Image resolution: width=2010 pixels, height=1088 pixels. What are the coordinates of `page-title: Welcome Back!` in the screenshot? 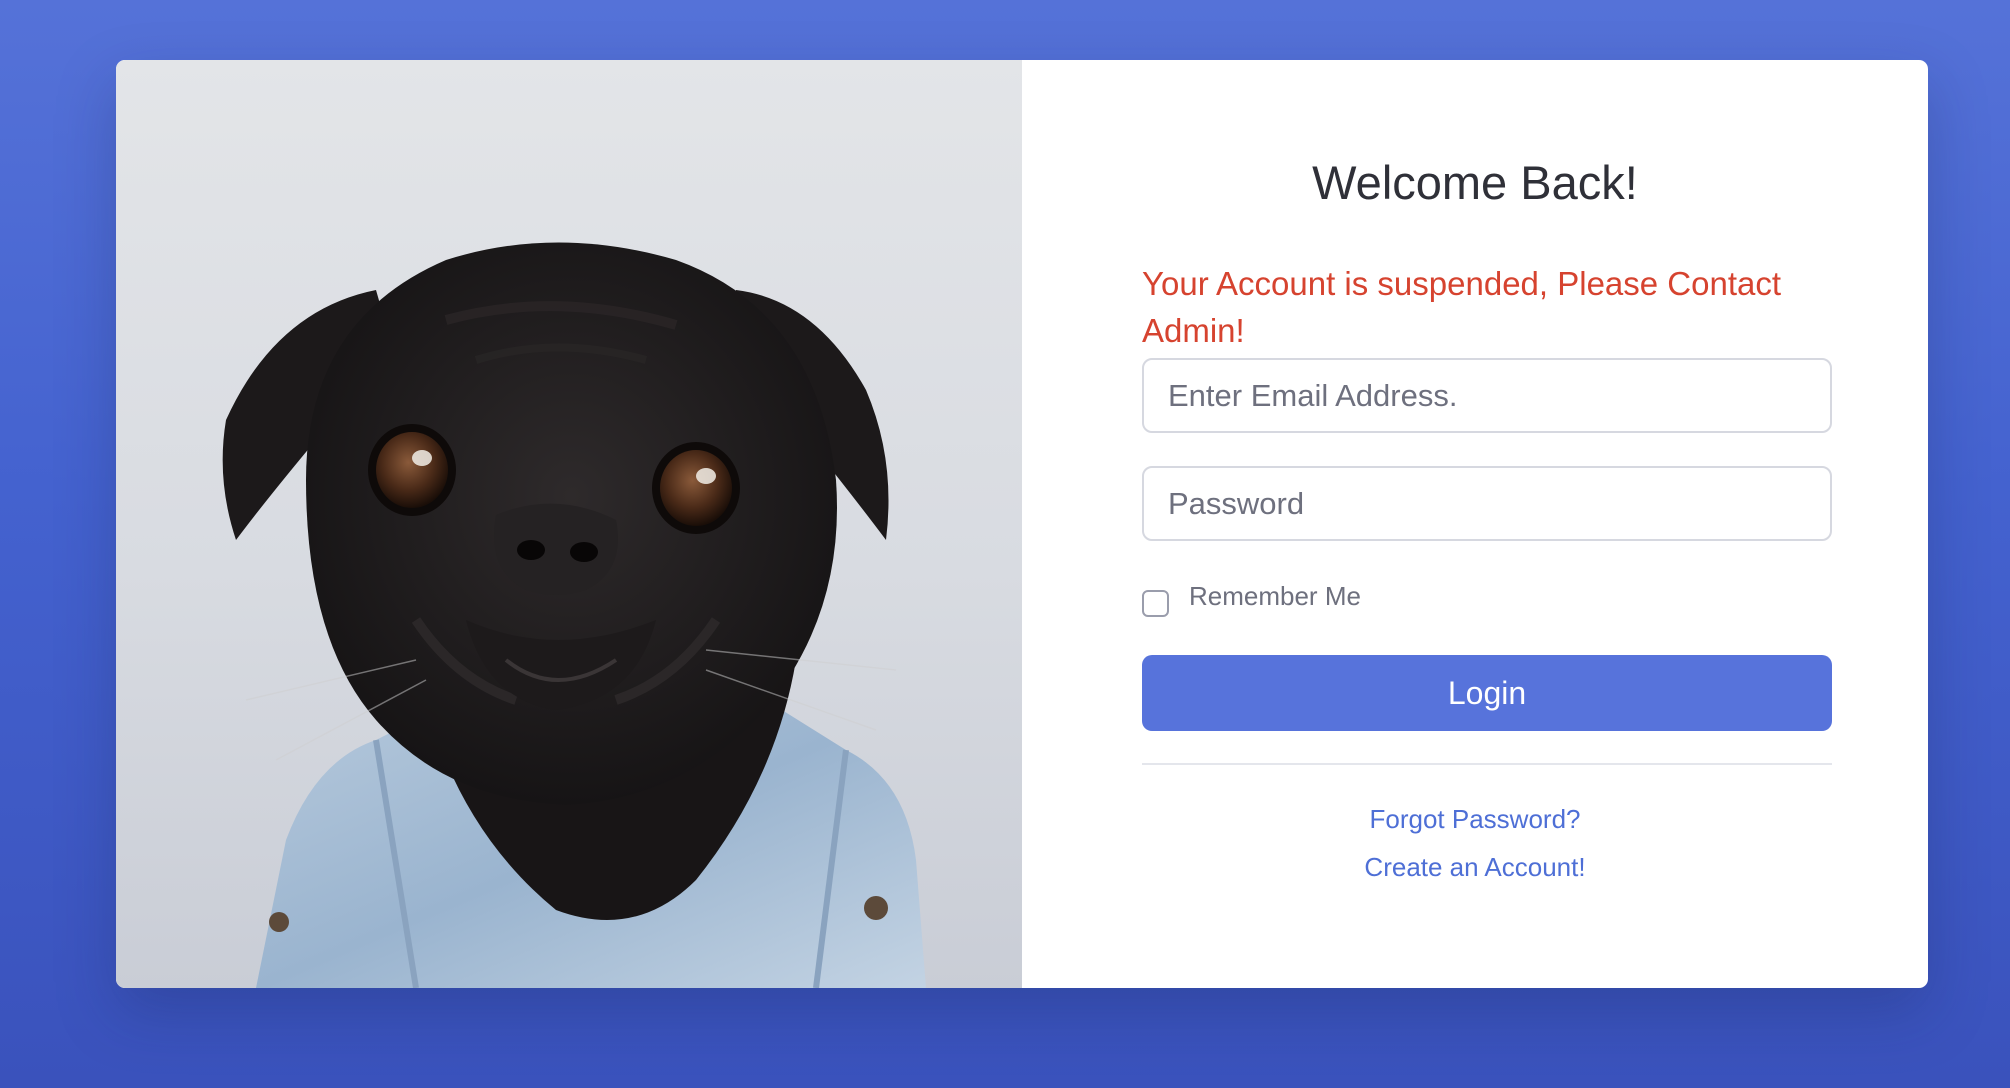 It's located at (1475, 182).